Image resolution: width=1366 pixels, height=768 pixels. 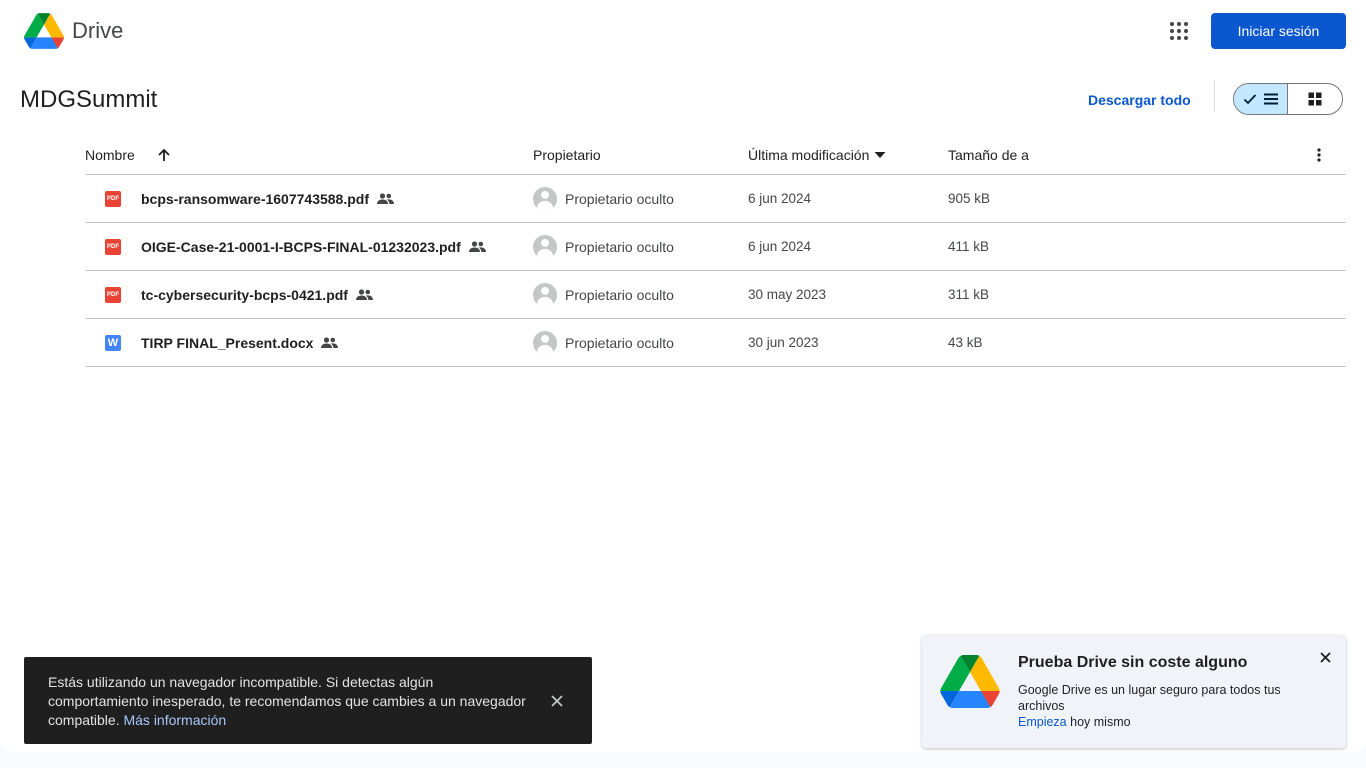 I want to click on column-owner: Propietario, so click(x=567, y=154).